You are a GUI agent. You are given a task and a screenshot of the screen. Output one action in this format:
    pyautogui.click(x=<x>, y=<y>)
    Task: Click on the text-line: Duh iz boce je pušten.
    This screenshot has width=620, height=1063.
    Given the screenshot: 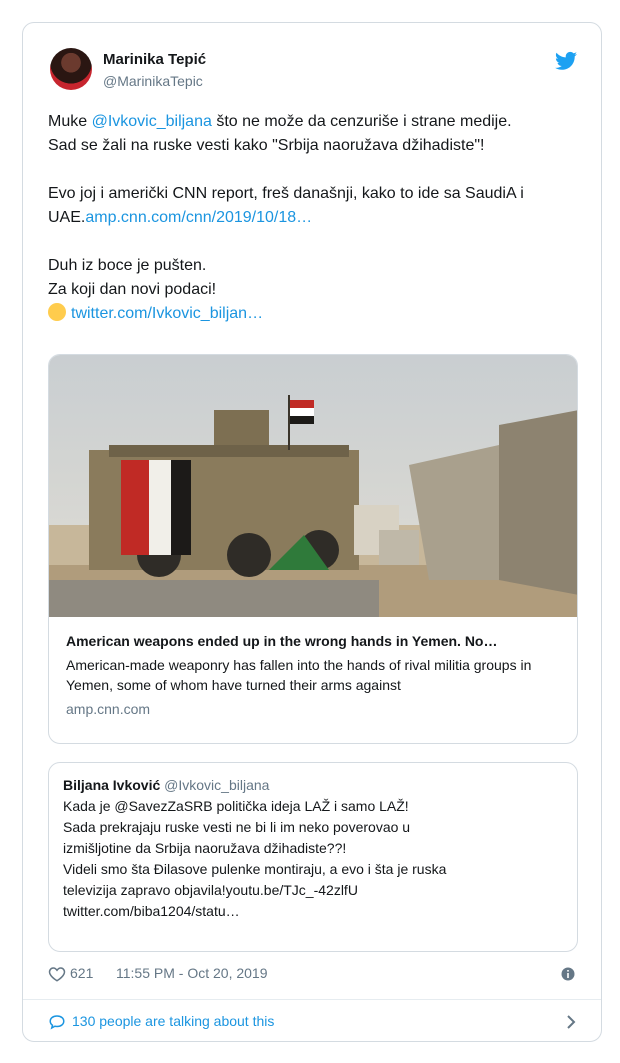 What is the action you would take?
    pyautogui.click(x=127, y=265)
    